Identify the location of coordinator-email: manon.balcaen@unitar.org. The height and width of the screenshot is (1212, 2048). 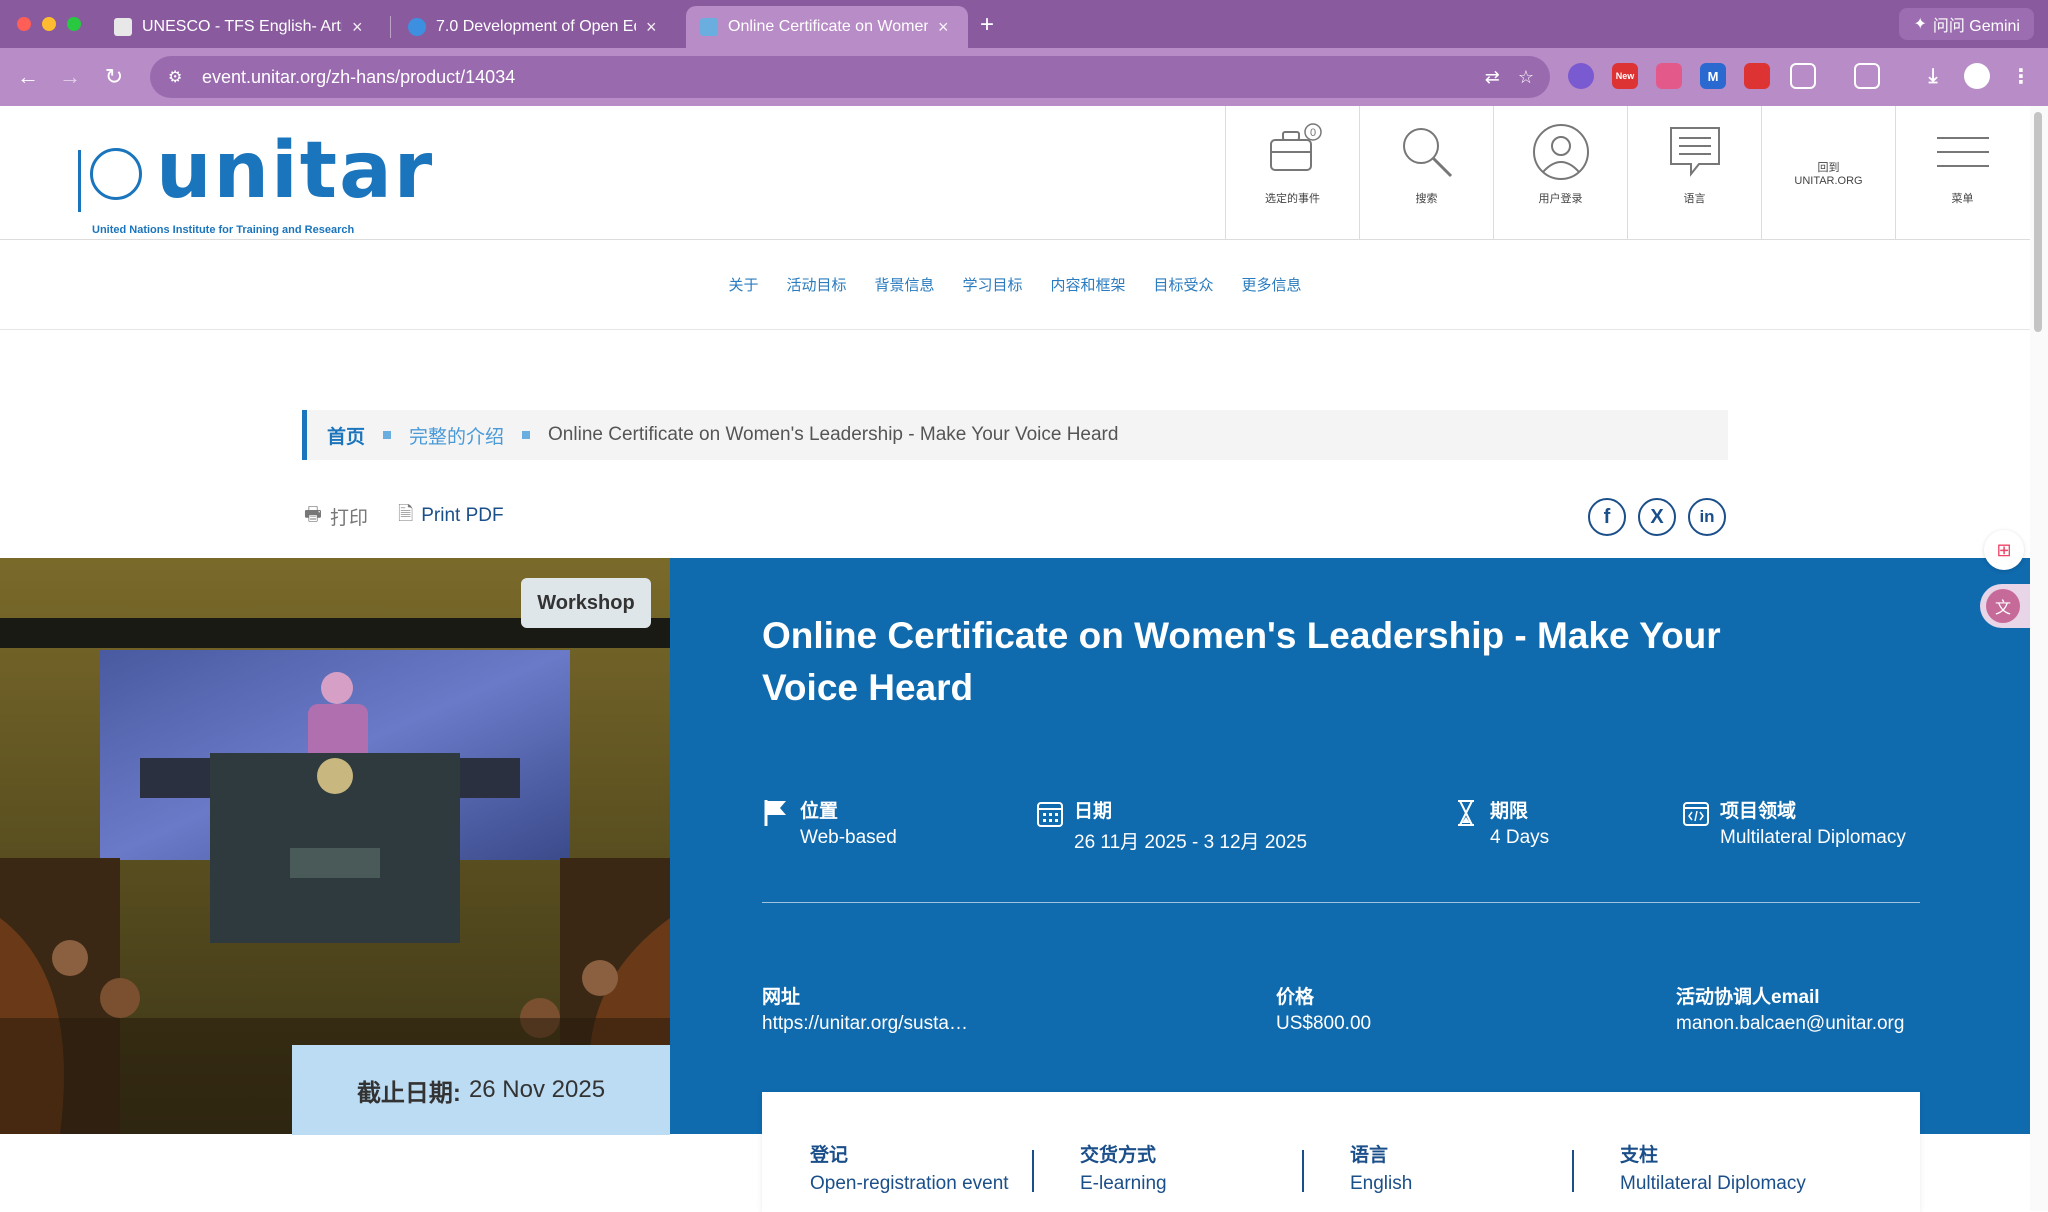
(1790, 1024).